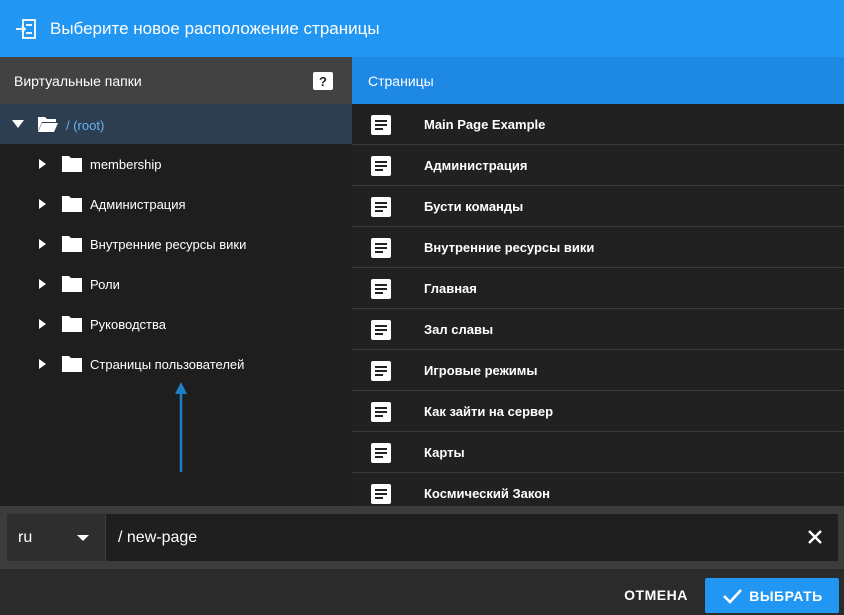 Image resolution: width=844 pixels, height=615 pixels. I want to click on dialog-title: Выберите новое расположение страницы, so click(215, 28).